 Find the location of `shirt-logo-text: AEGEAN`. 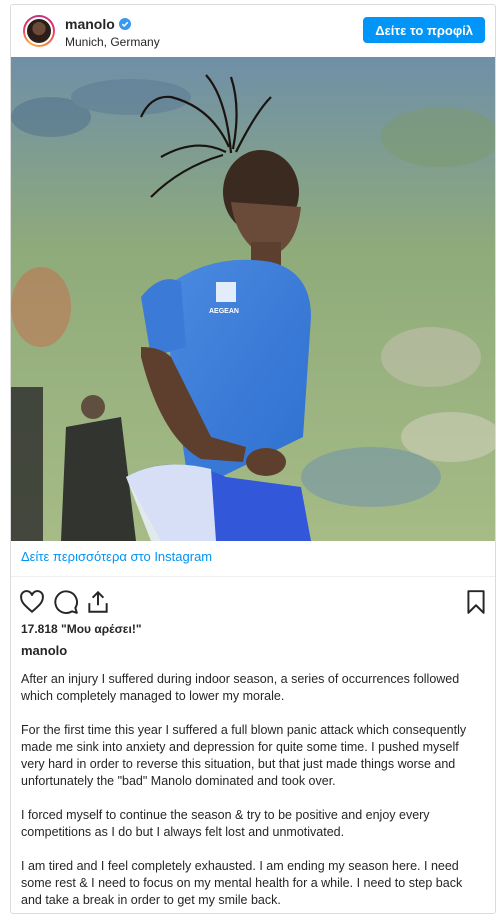

shirt-logo-text: AEGEAN is located at coordinates (224, 311).